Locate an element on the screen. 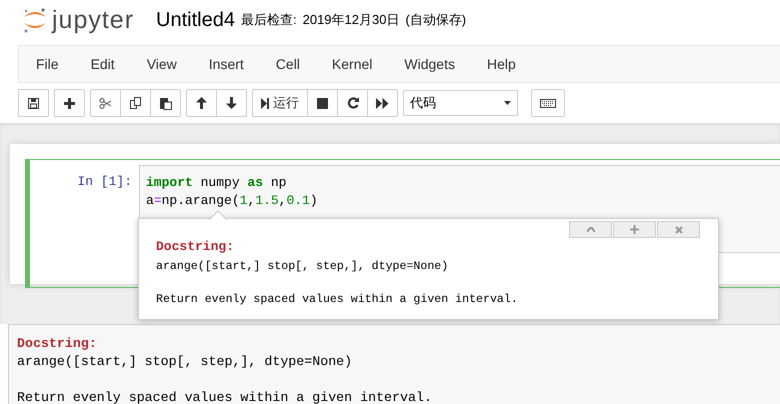 This screenshot has width=780, height=404. paste-button is located at coordinates (165, 103).